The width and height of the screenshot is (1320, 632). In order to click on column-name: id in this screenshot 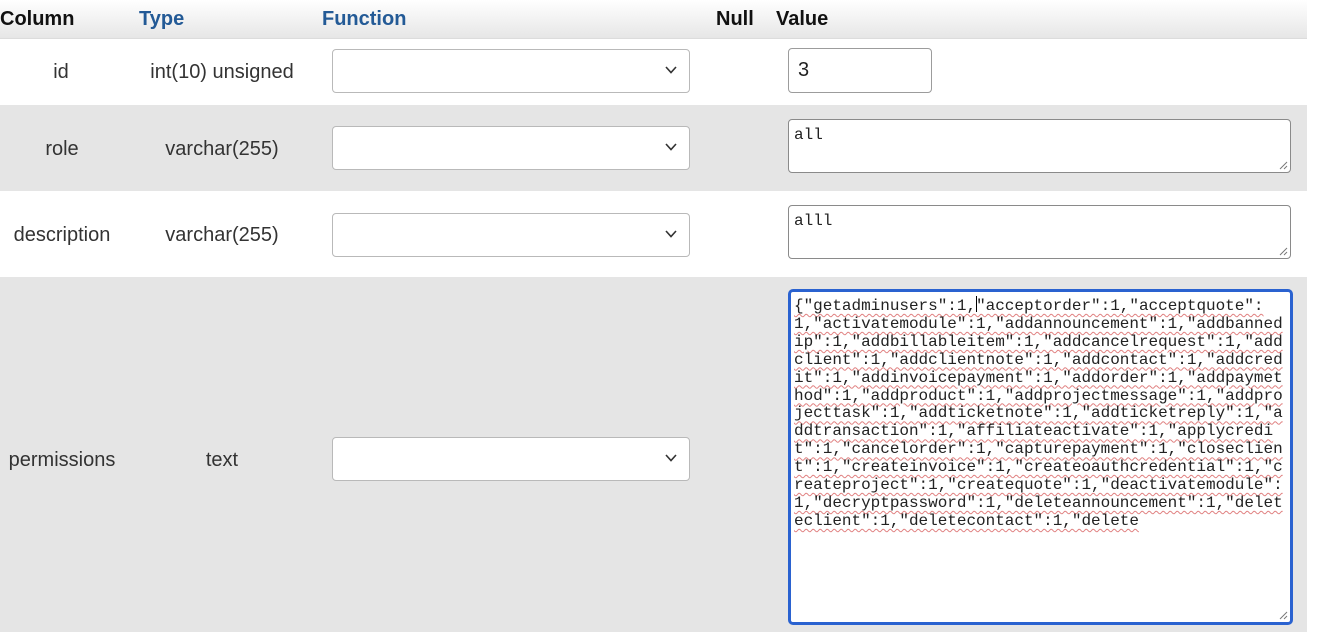, I will do `click(61, 72)`.